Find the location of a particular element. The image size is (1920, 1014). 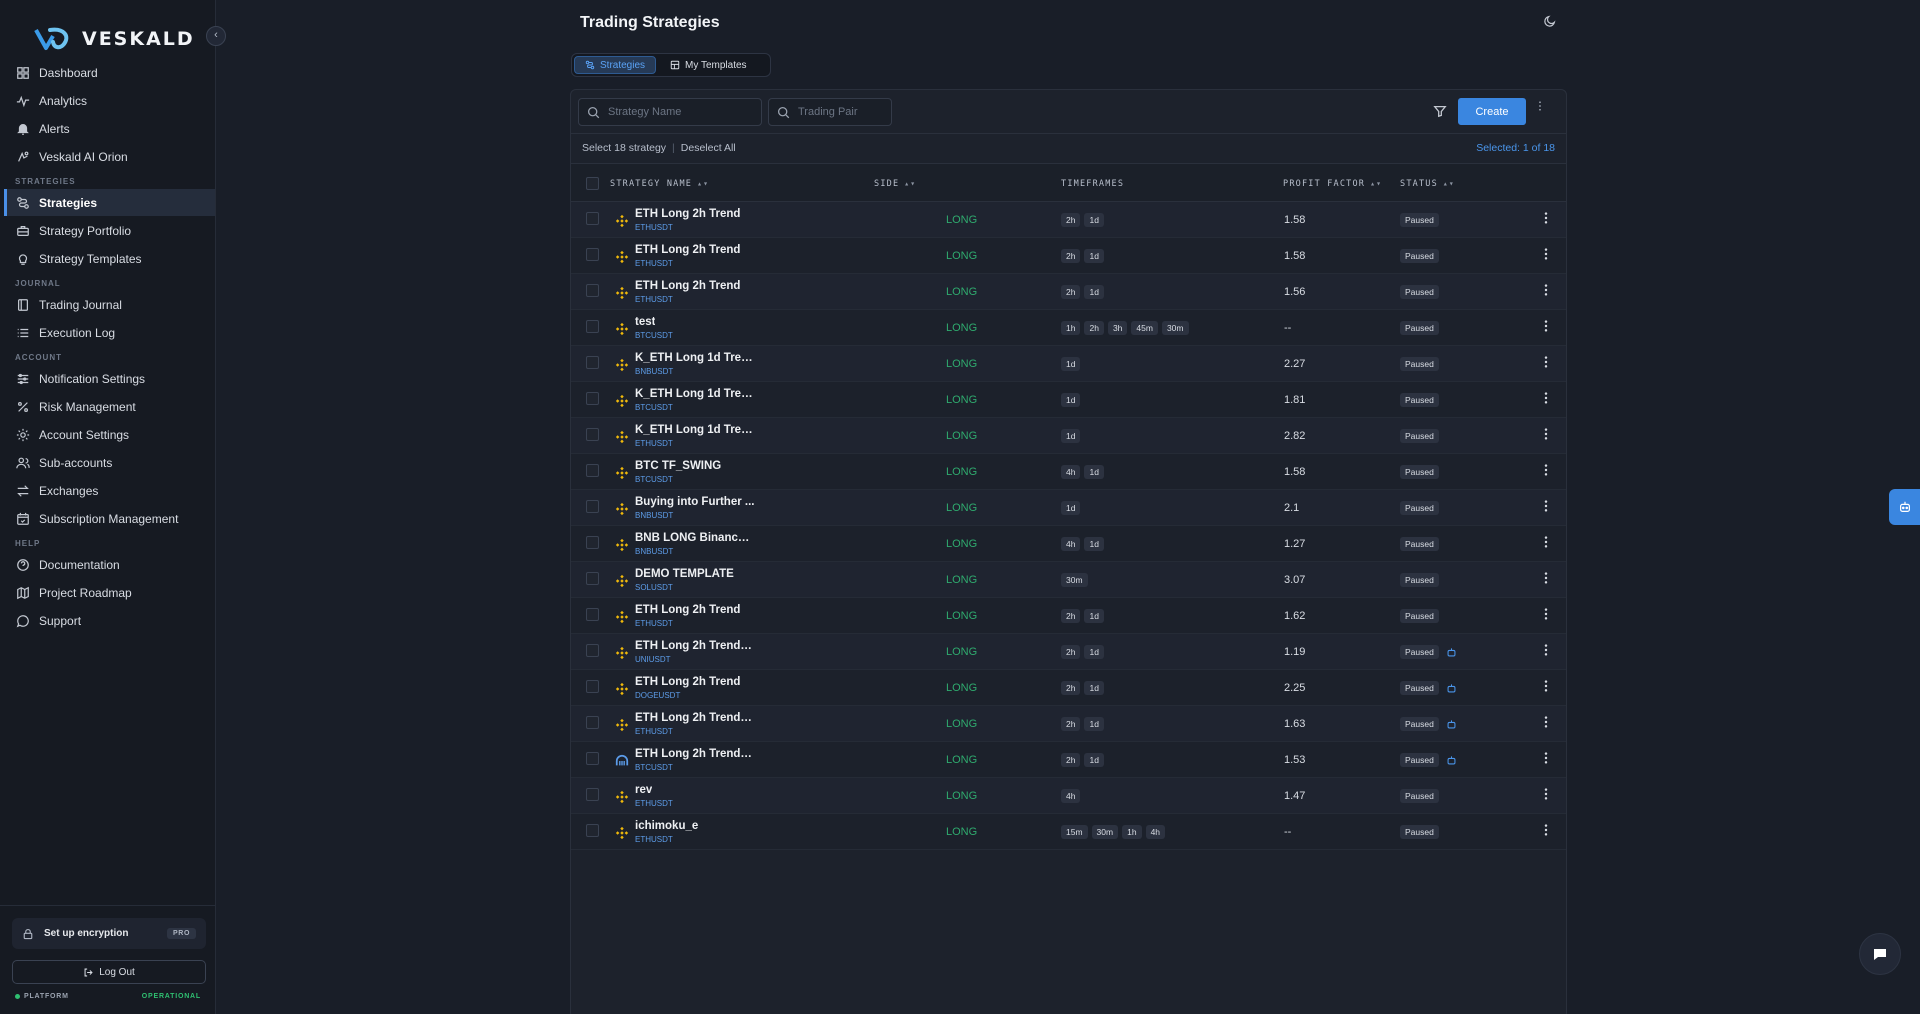

chat-support-button is located at coordinates (1880, 954).